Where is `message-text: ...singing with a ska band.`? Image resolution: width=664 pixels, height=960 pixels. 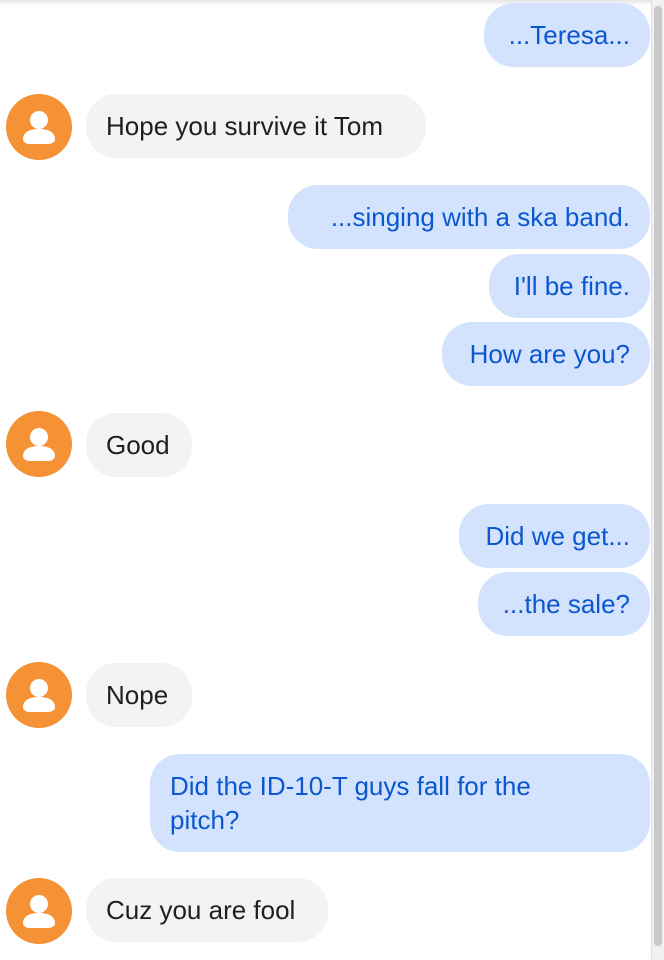
message-text: ...singing with a ska band. is located at coordinates (480, 217).